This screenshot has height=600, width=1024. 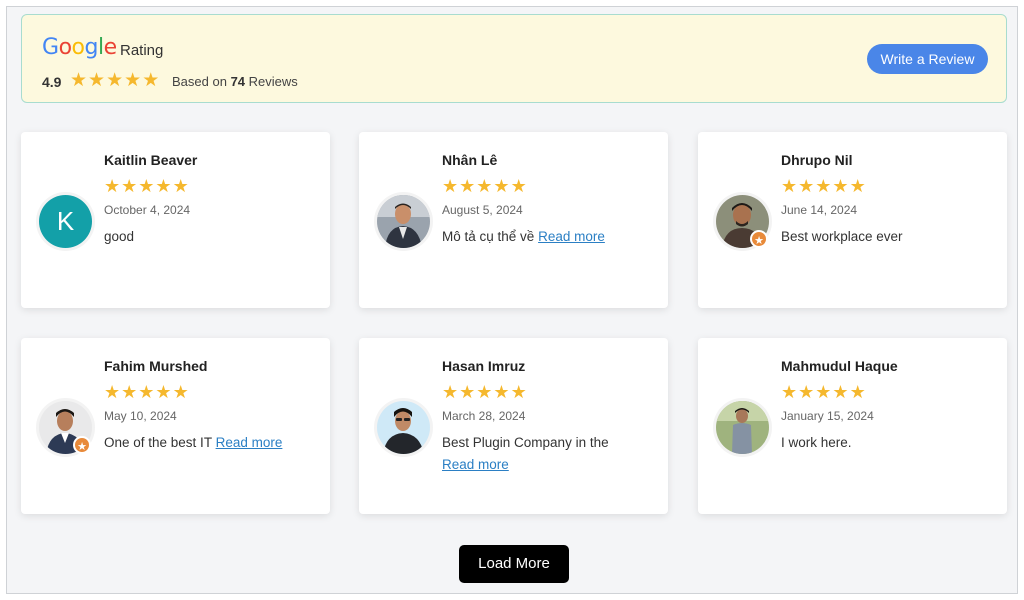 I want to click on google-logo-letter: G, so click(x=50, y=47).